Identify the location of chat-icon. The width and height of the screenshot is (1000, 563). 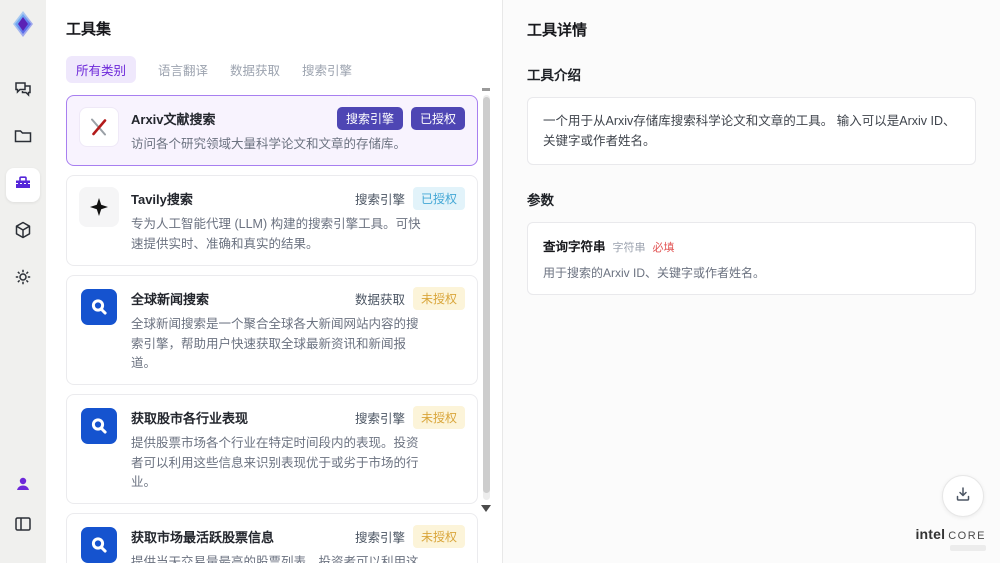
(23, 91).